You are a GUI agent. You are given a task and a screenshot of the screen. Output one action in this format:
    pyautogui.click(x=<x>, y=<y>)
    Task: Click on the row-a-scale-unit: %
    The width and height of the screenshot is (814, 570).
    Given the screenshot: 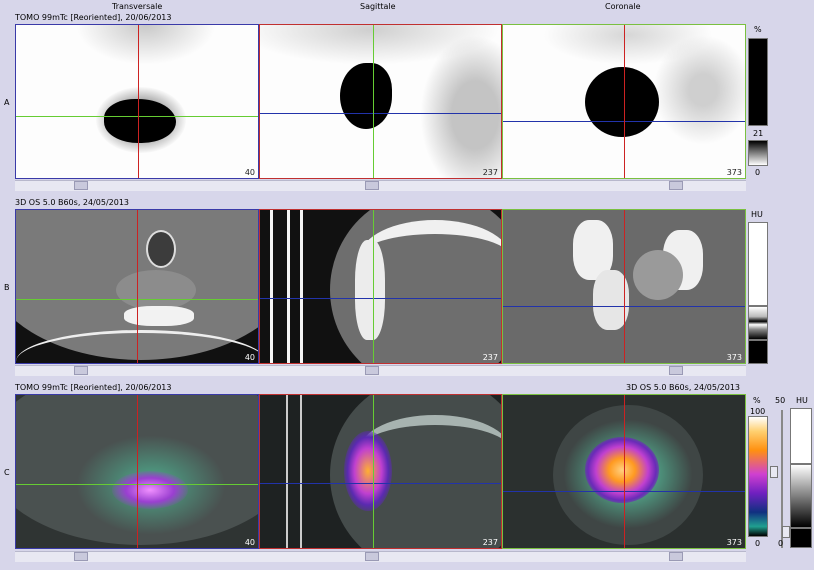 What is the action you would take?
    pyautogui.click(x=758, y=29)
    